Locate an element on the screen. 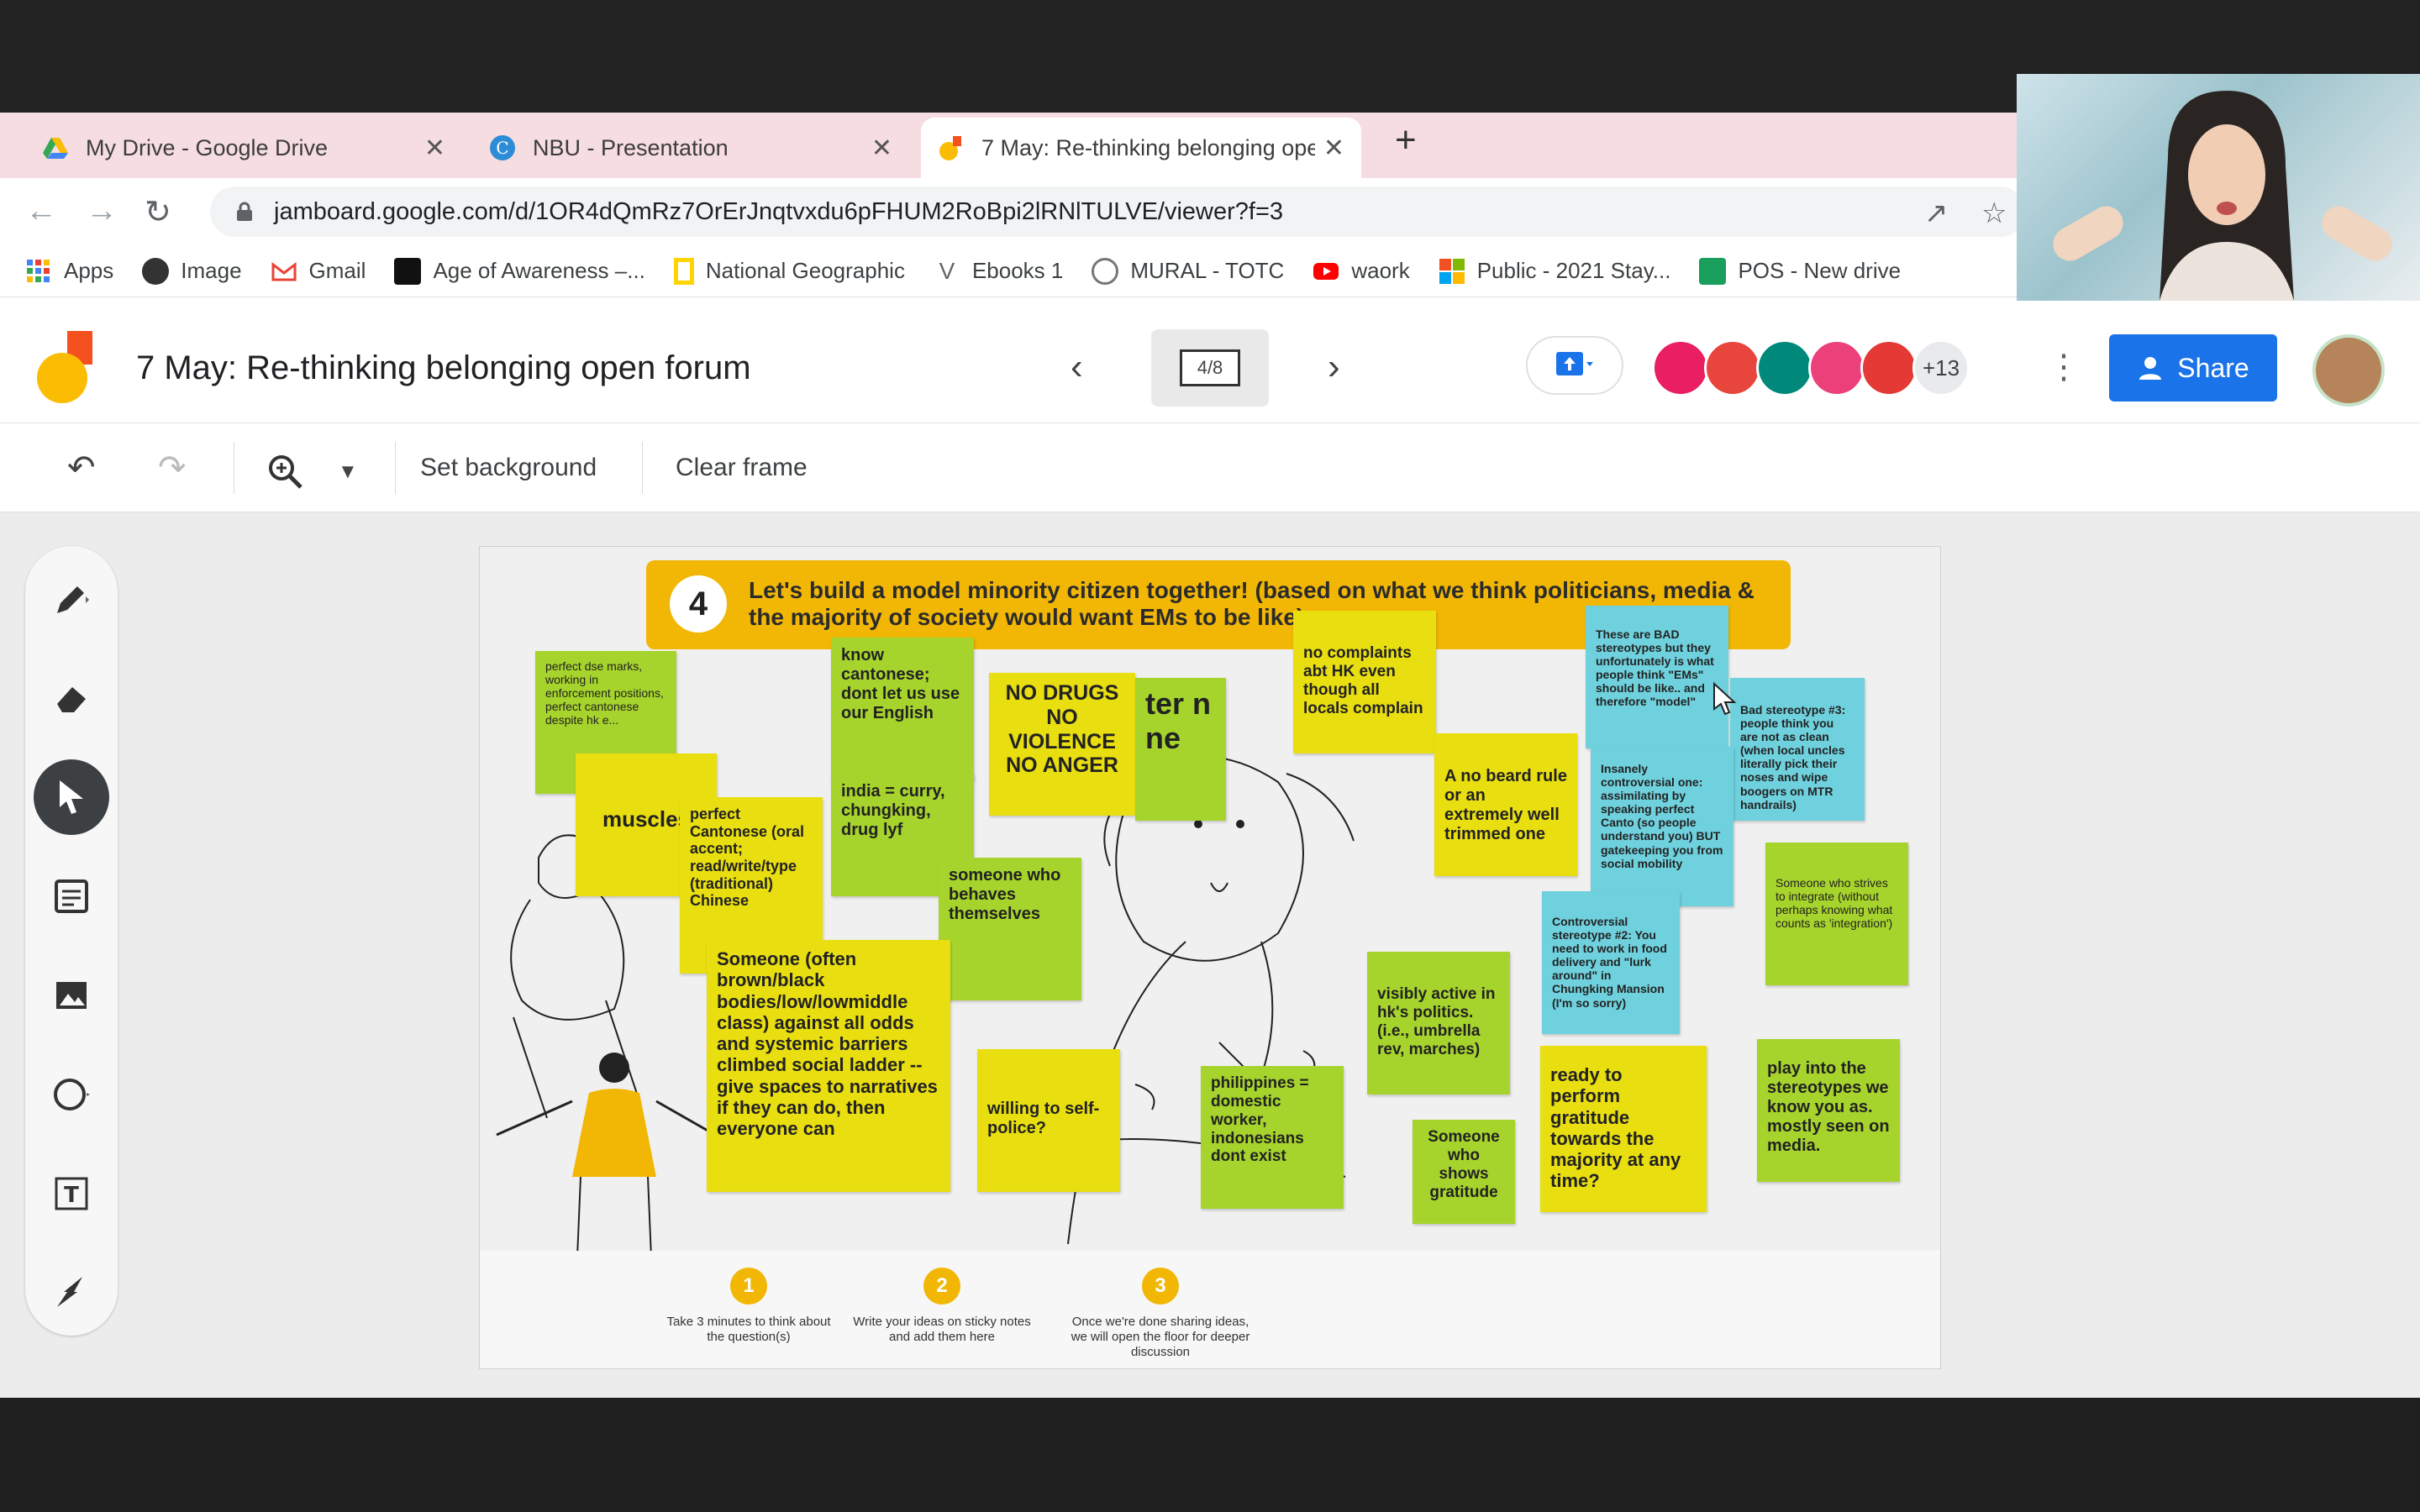 The height and width of the screenshot is (1512, 2420). text-box-icon: T is located at coordinates (71, 1193).